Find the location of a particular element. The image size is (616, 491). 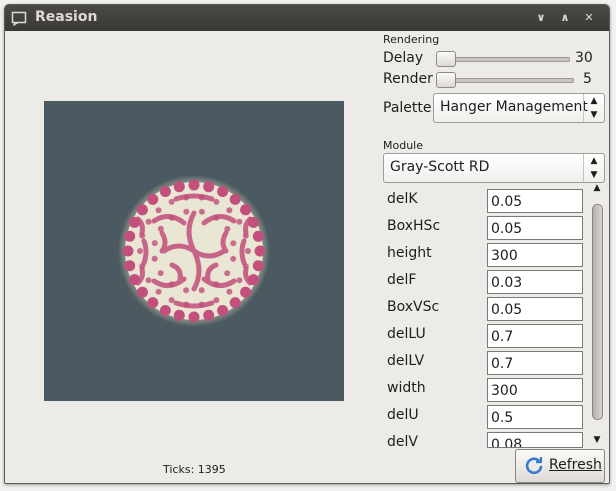

param-label: delF is located at coordinates (402, 280).